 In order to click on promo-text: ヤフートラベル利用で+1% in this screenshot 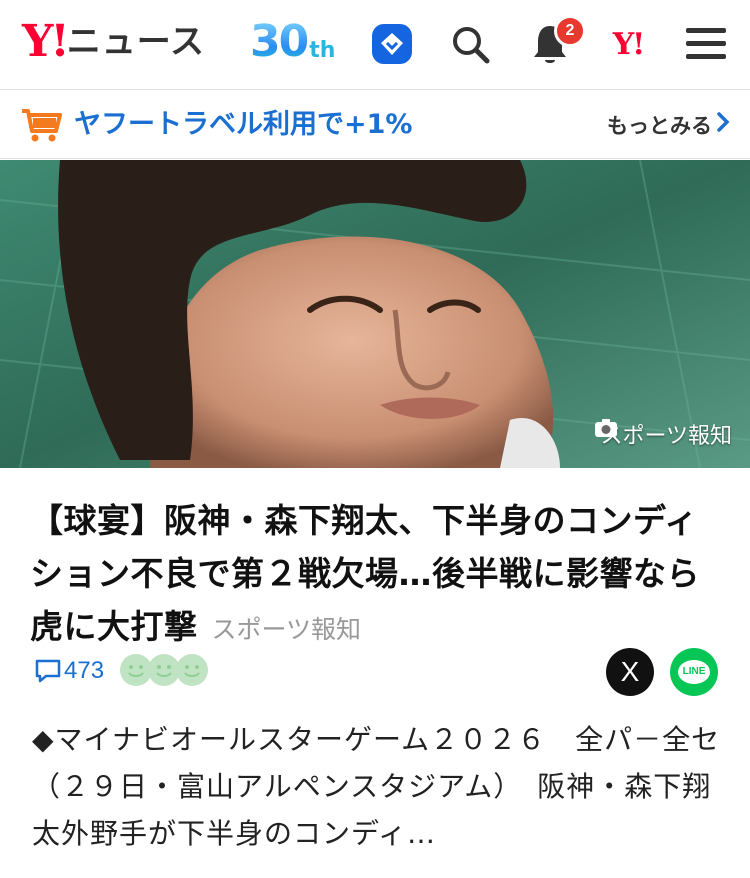, I will do `click(243, 124)`.